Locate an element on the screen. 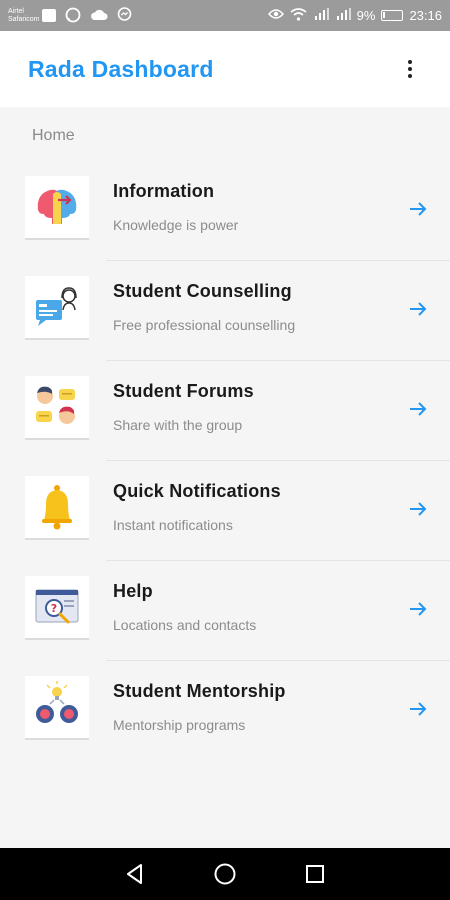  carrier-line-2: Safaricom is located at coordinates (24, 19).